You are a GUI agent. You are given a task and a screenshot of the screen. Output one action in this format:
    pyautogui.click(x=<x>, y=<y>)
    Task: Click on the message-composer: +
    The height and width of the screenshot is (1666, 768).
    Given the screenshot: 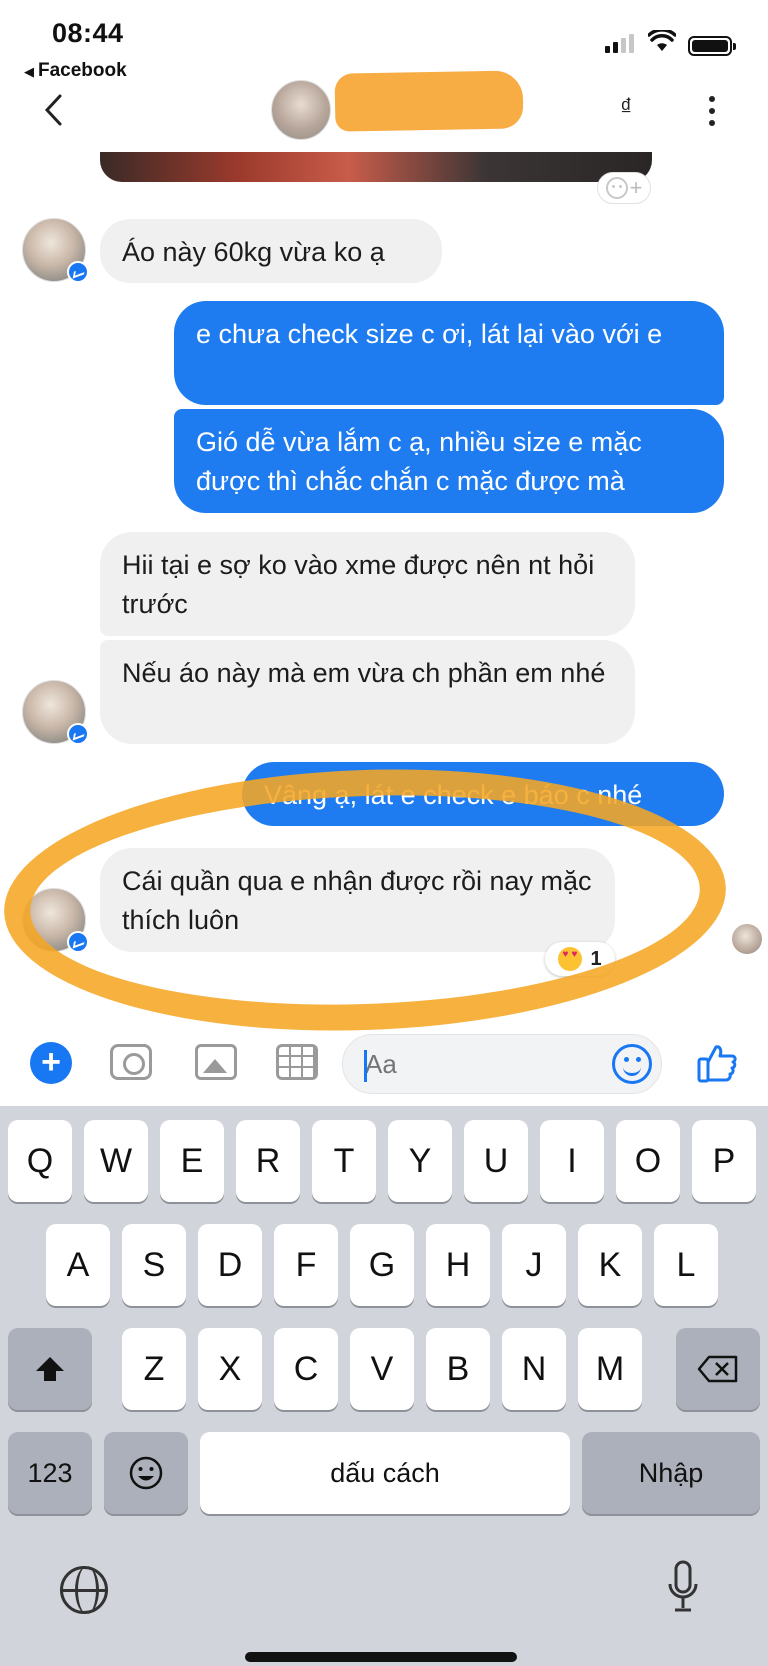 What is the action you would take?
    pyautogui.click(x=384, y=1070)
    